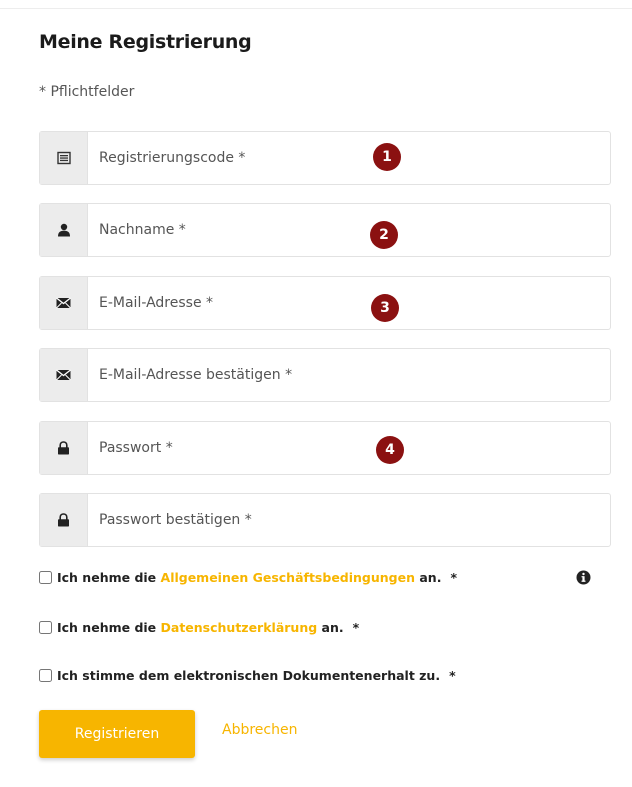 This screenshot has height=787, width=632. I want to click on privacy-required-star: *, so click(356, 627).